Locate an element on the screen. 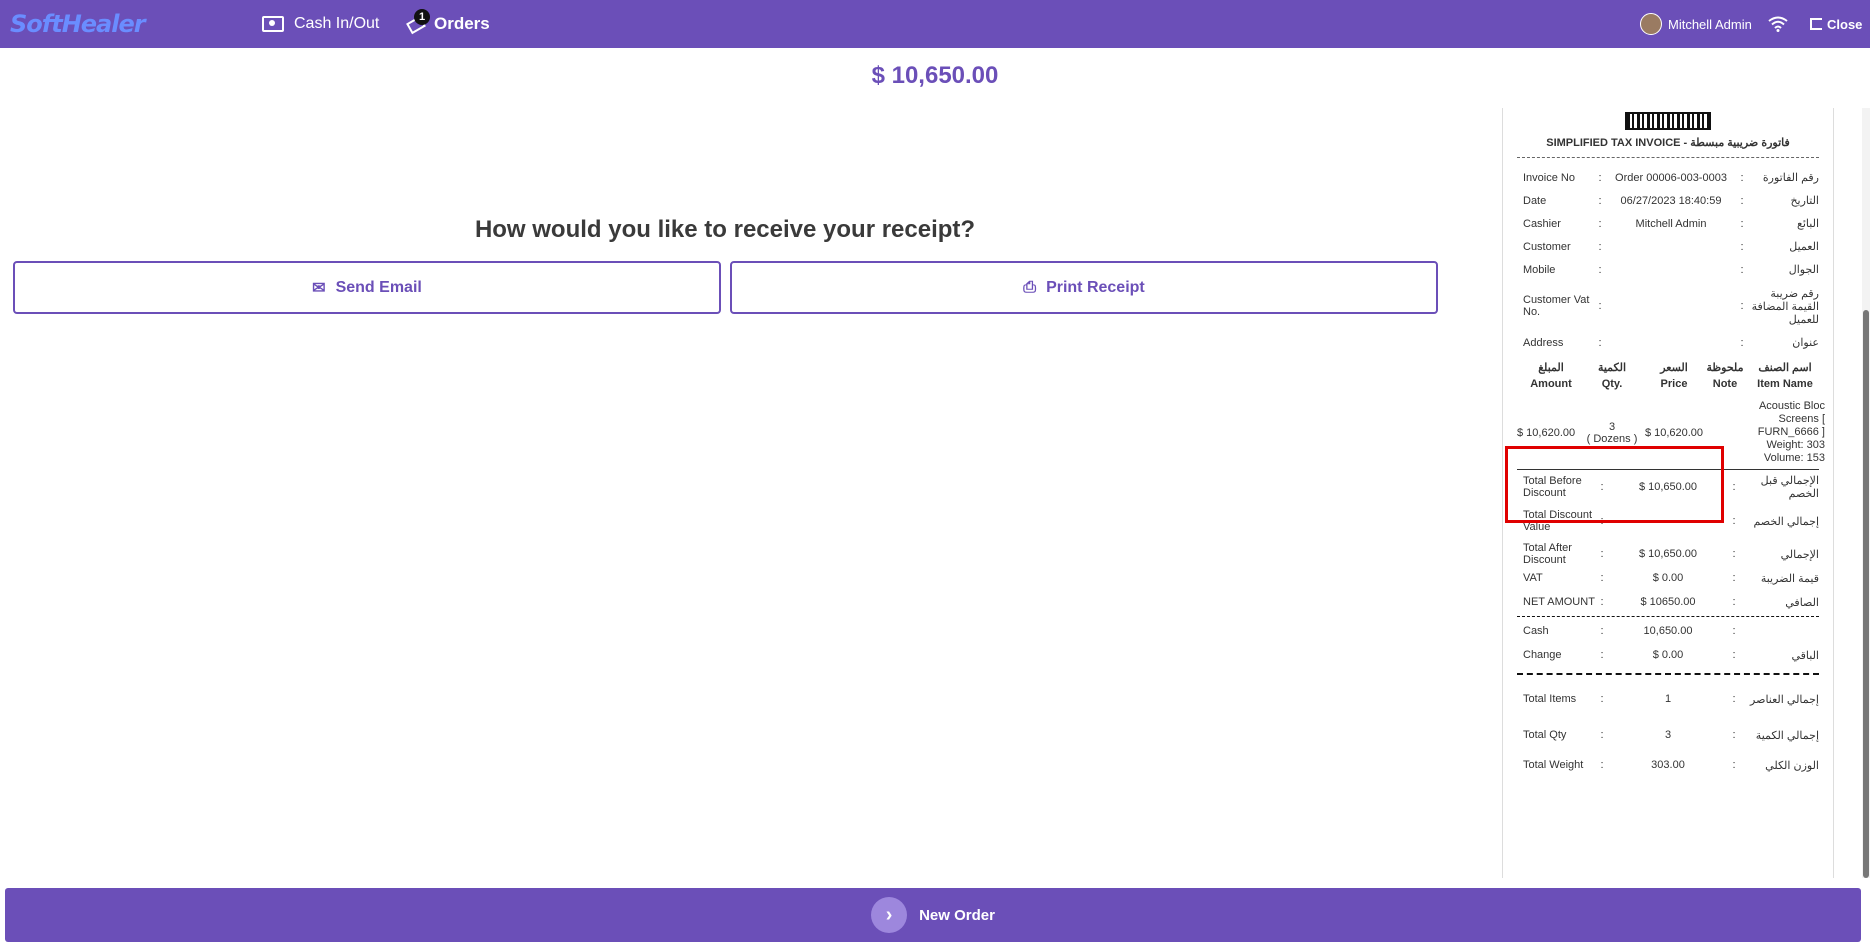 This screenshot has width=1870, height=952. new-order-label: New Order is located at coordinates (957, 915).